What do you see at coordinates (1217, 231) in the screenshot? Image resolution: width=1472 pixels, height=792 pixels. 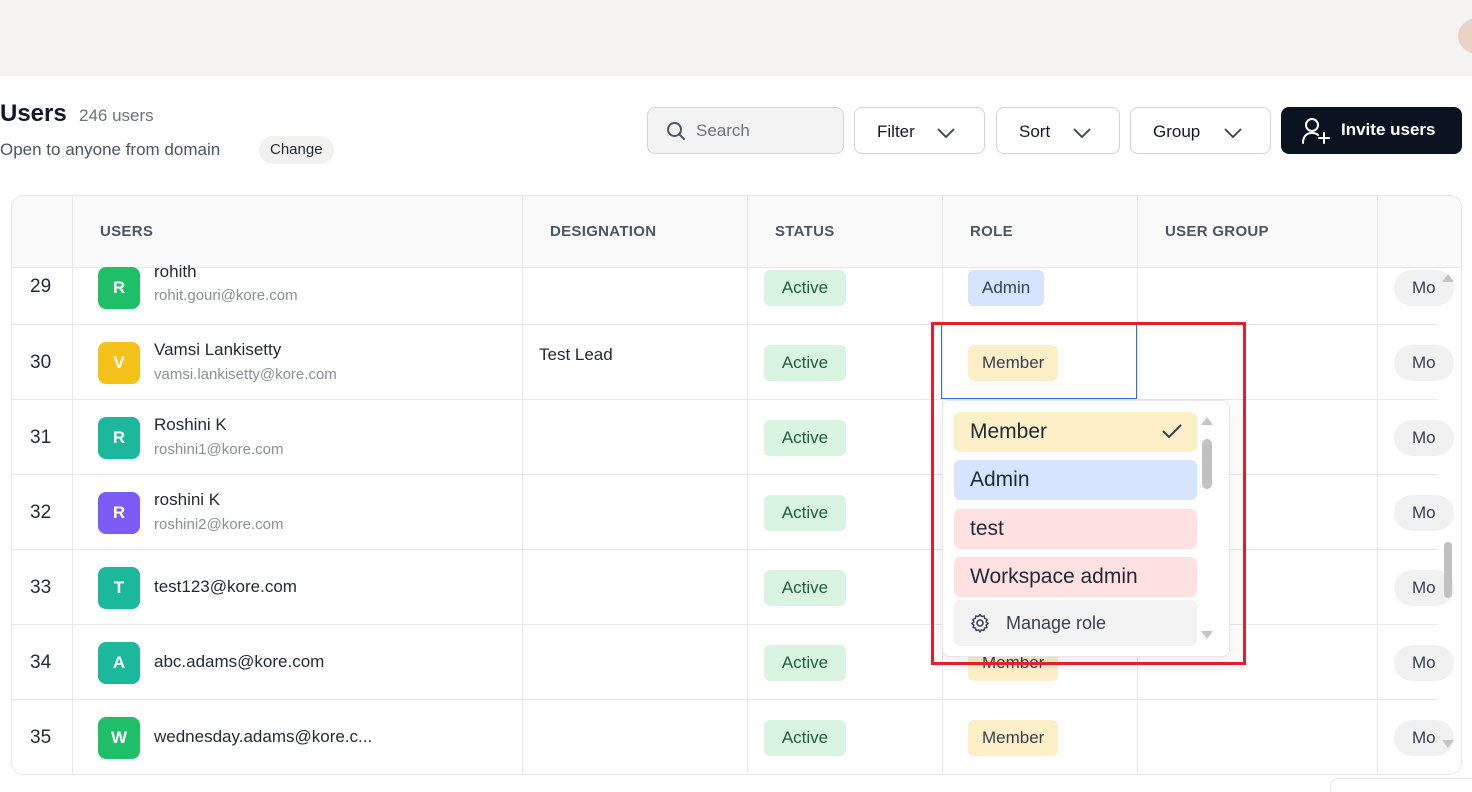 I see `column-header-user-group: USER GROUP` at bounding box center [1217, 231].